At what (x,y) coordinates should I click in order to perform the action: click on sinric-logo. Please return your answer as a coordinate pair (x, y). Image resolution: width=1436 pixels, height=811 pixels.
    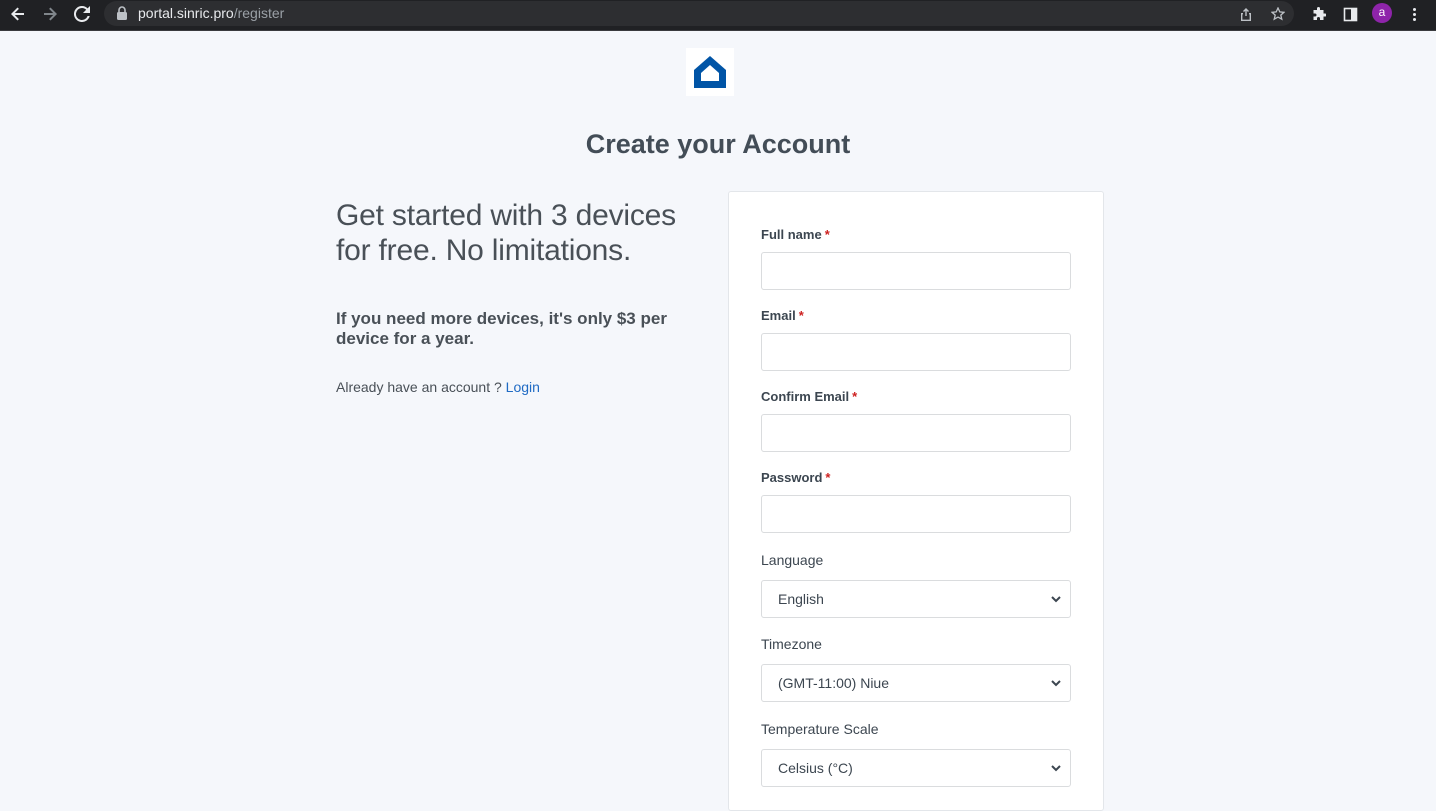
    Looking at the image, I should click on (710, 72).